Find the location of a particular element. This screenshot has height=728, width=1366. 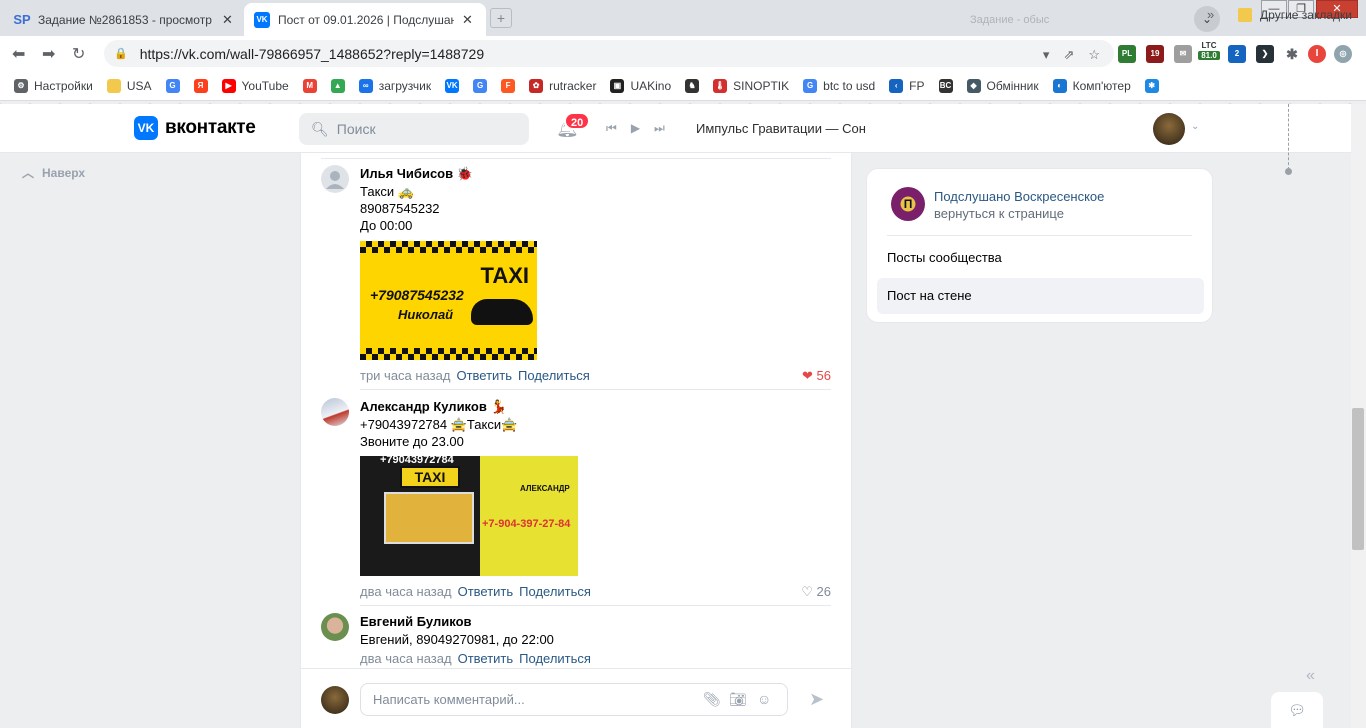

comment-text-line: До 00:00 is located at coordinates (386, 225).